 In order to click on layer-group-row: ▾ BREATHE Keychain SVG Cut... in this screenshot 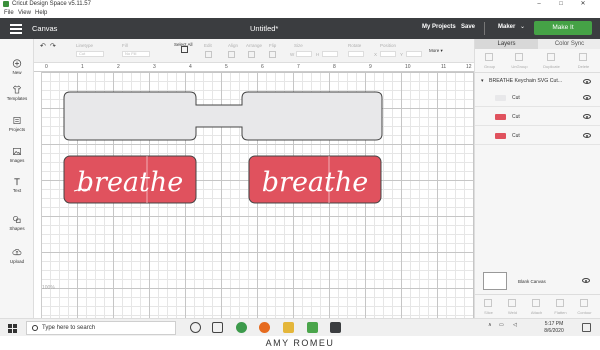, I will do `click(537, 82)`.